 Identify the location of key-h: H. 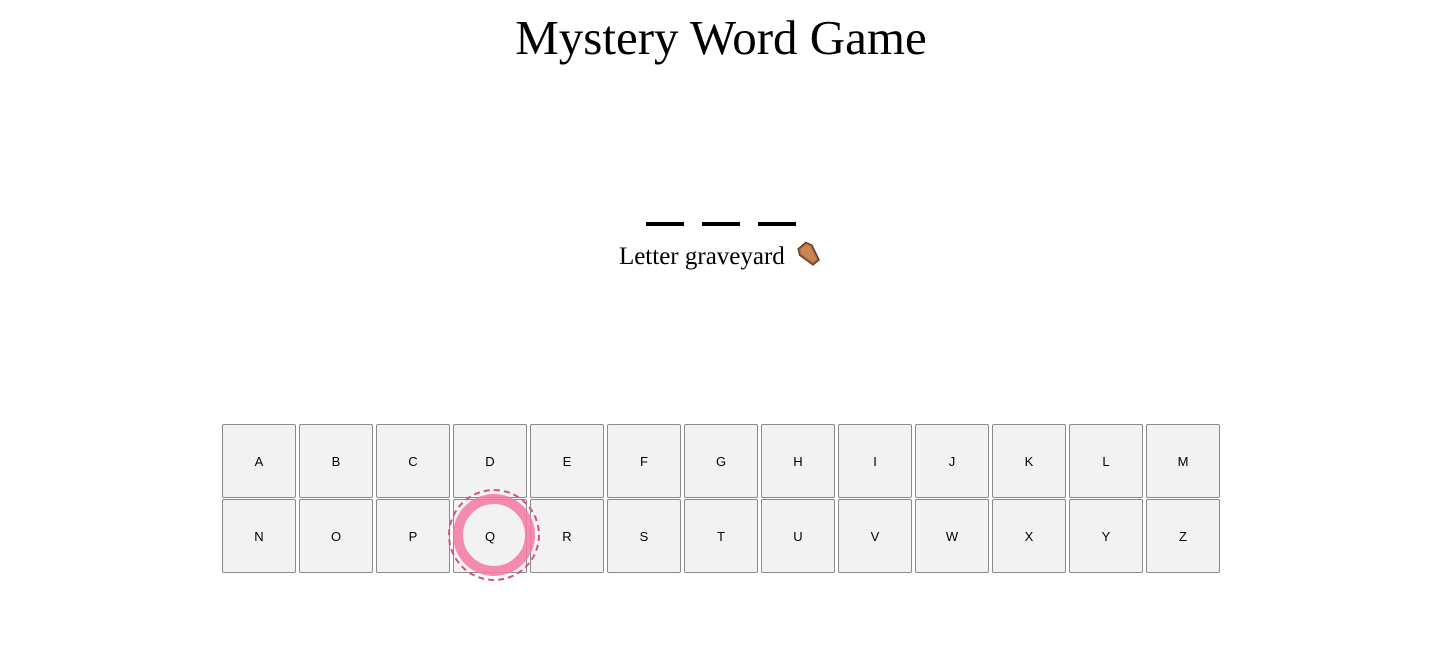
(798, 461).